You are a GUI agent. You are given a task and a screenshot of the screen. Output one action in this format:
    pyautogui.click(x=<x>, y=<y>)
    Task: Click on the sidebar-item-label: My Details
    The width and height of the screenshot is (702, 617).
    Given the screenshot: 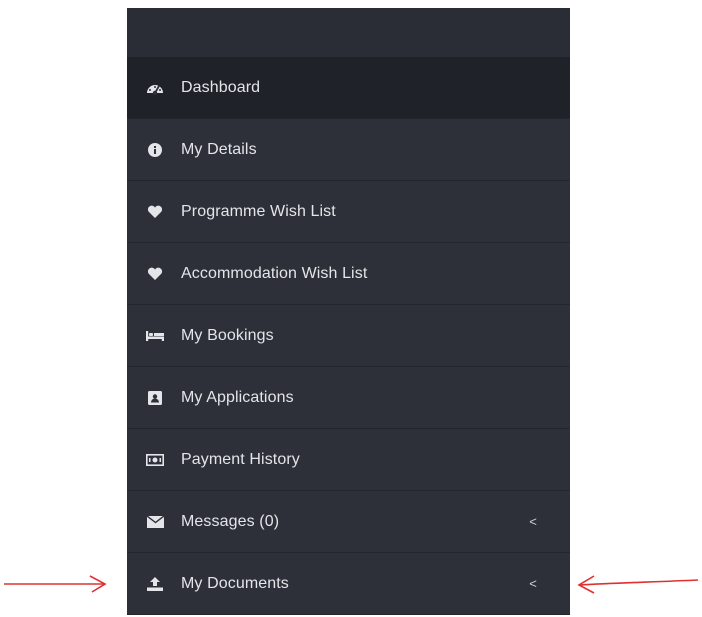 What is the action you would take?
    pyautogui.click(x=219, y=149)
    